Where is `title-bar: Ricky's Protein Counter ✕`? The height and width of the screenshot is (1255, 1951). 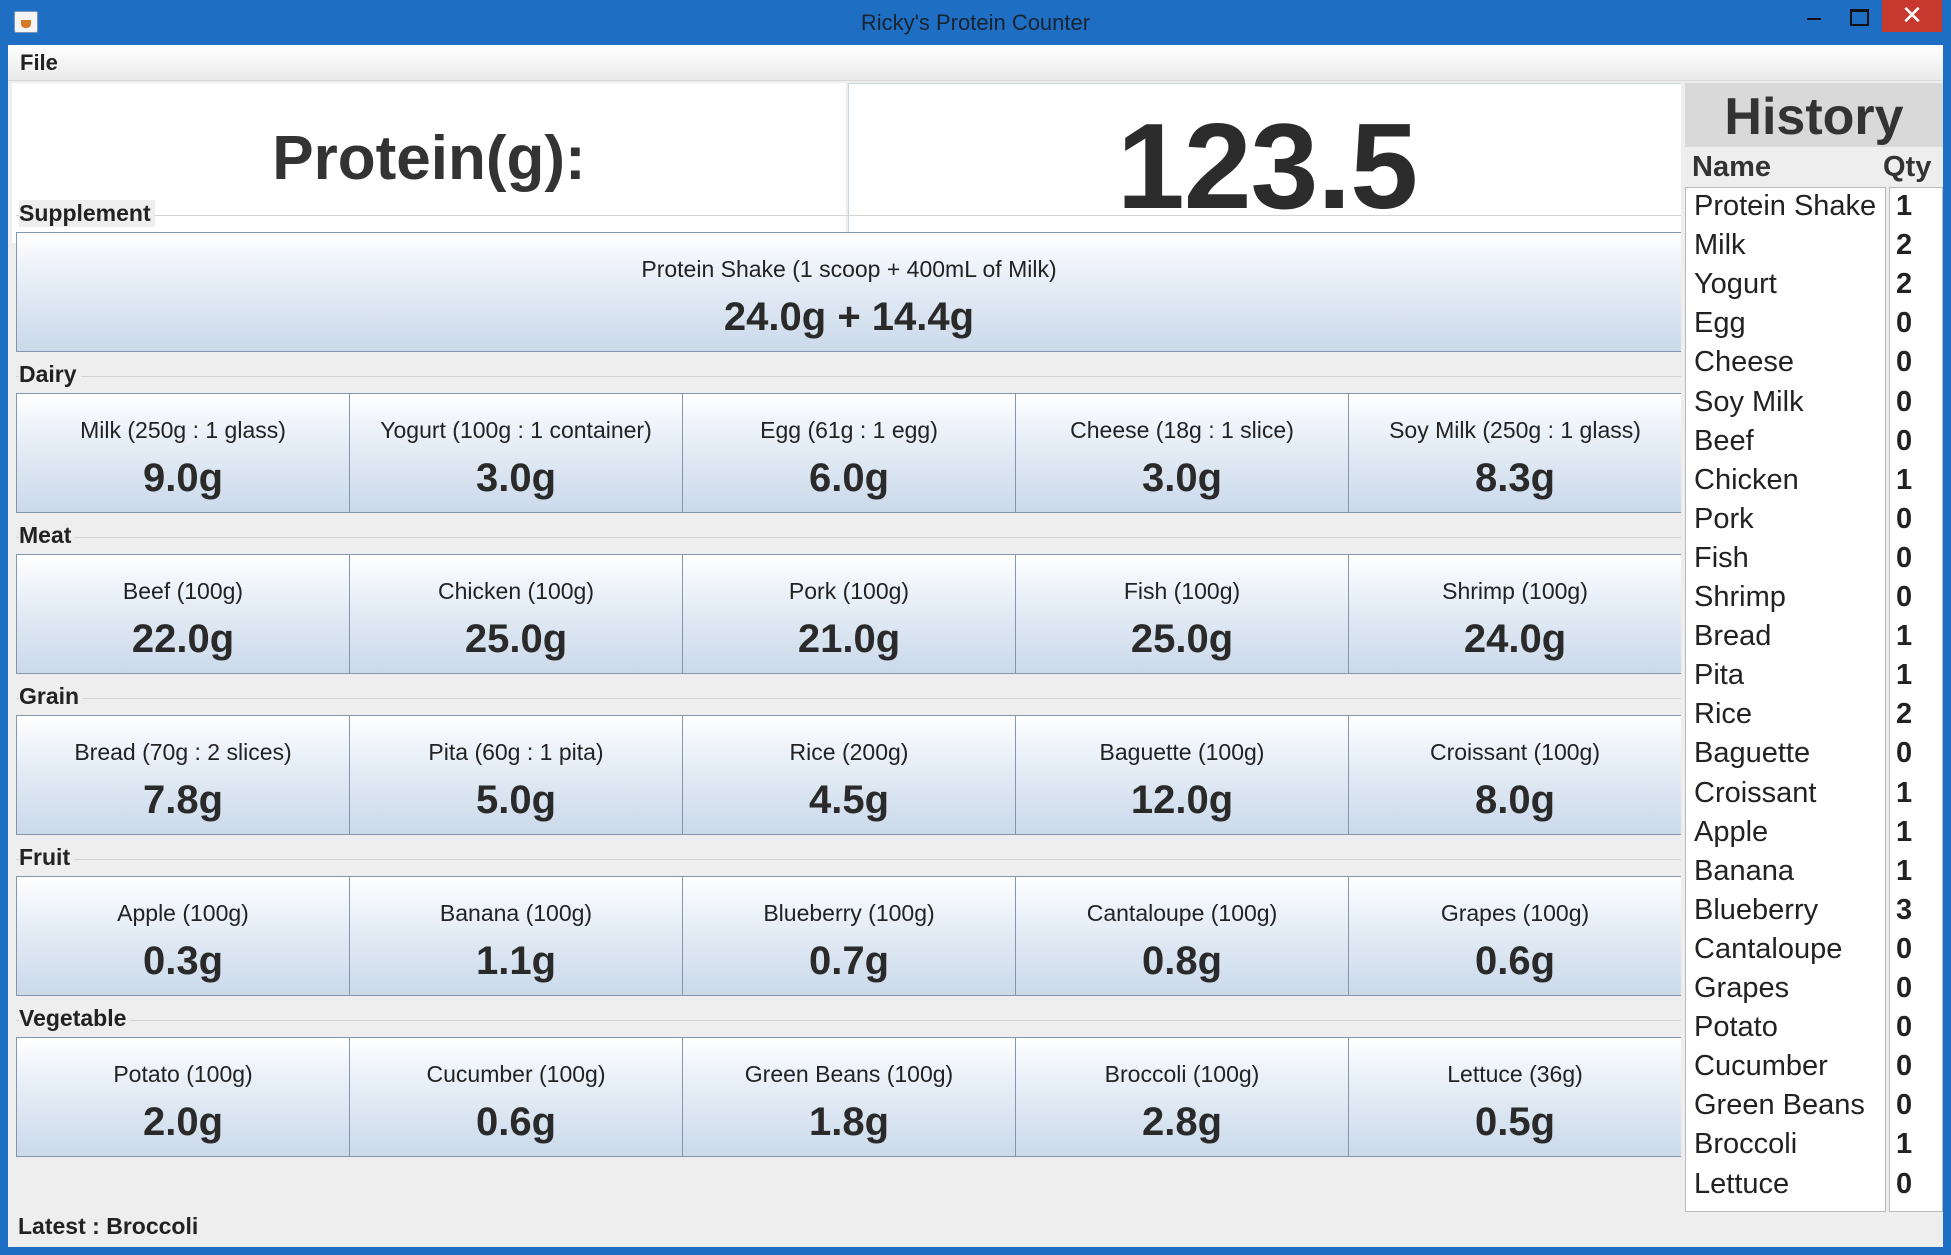
title-bar: Ricky's Protein Counter ✕ is located at coordinates (975, 22).